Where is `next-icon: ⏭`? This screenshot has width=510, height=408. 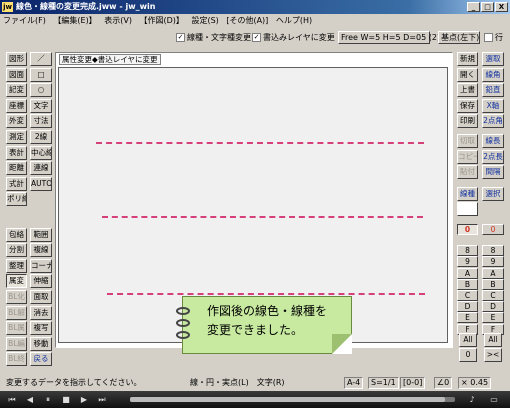
next-icon: ⏭ is located at coordinates (102, 399).